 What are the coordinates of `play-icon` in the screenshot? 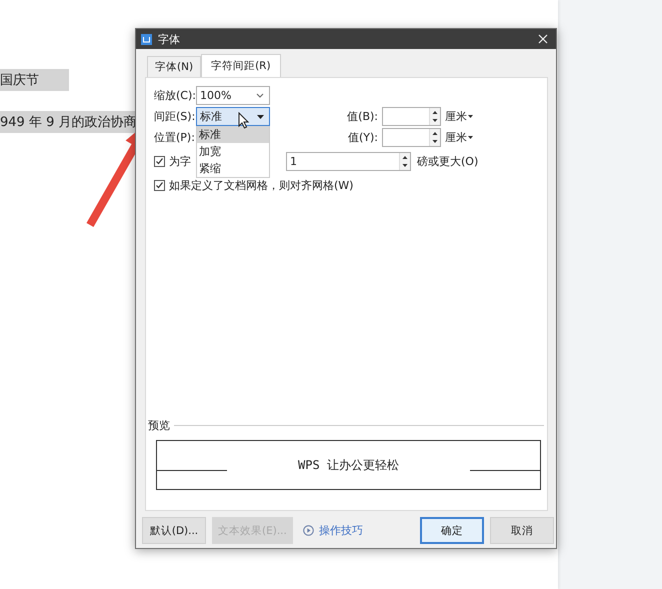 It's located at (308, 530).